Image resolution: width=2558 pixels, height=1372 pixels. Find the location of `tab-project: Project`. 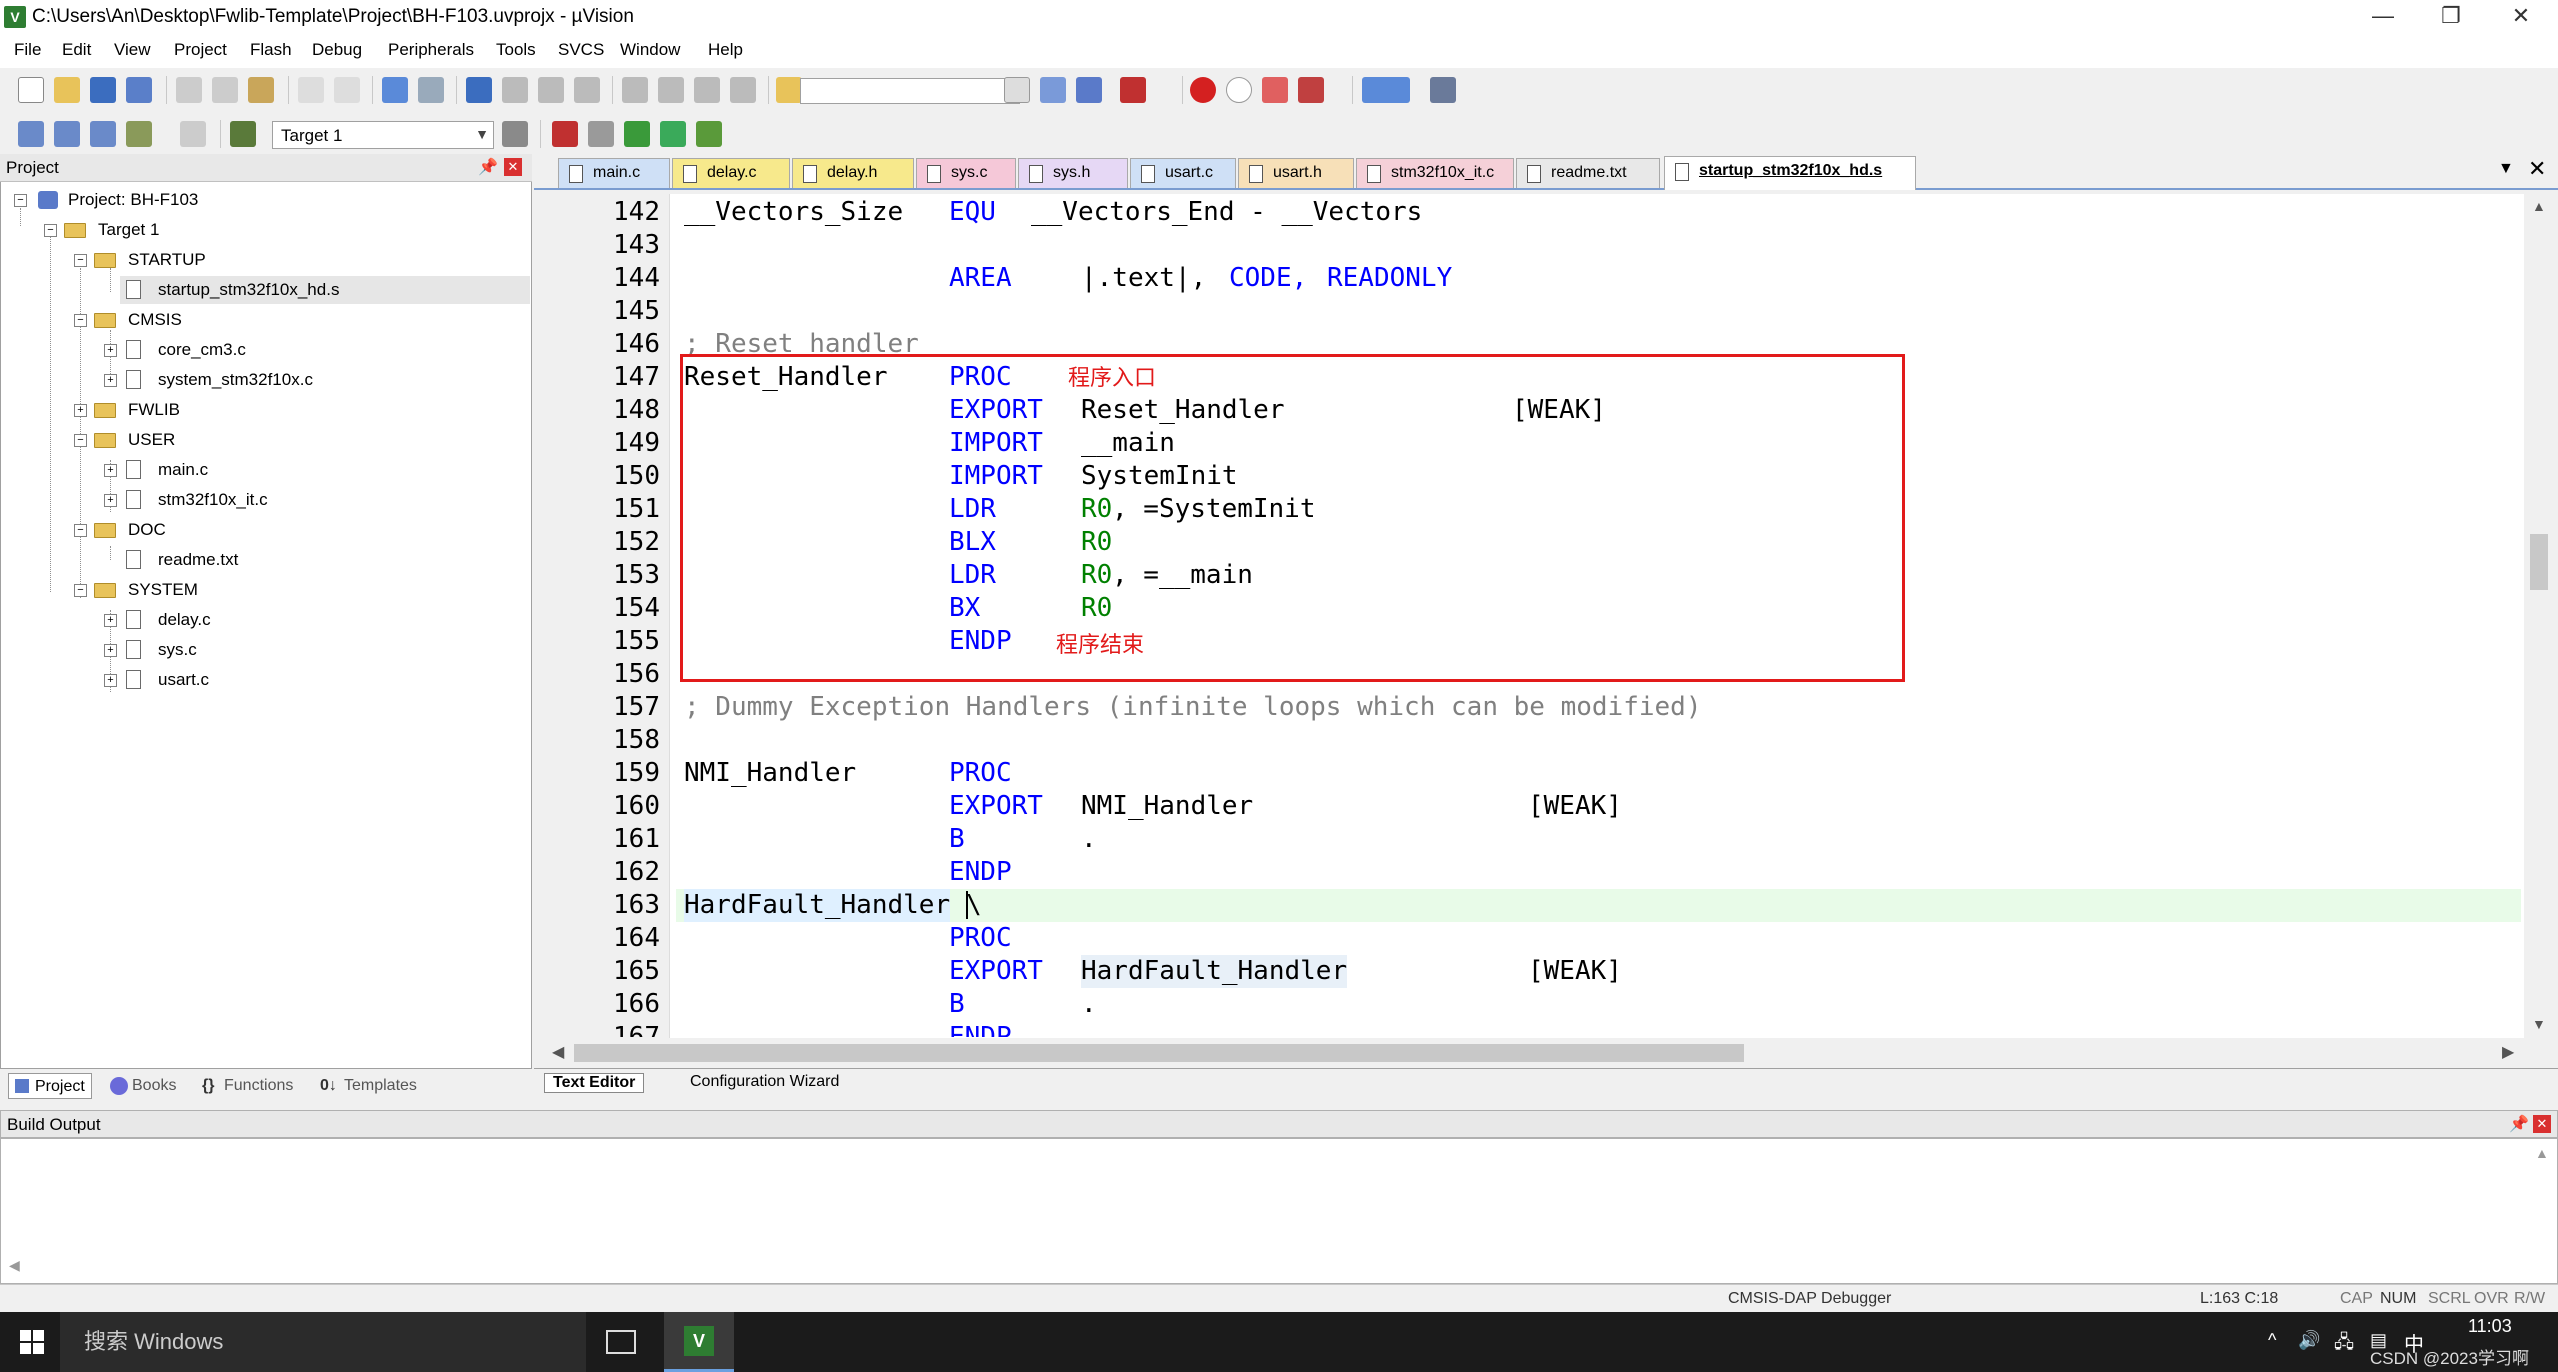

tab-project: Project is located at coordinates (50, 1086).